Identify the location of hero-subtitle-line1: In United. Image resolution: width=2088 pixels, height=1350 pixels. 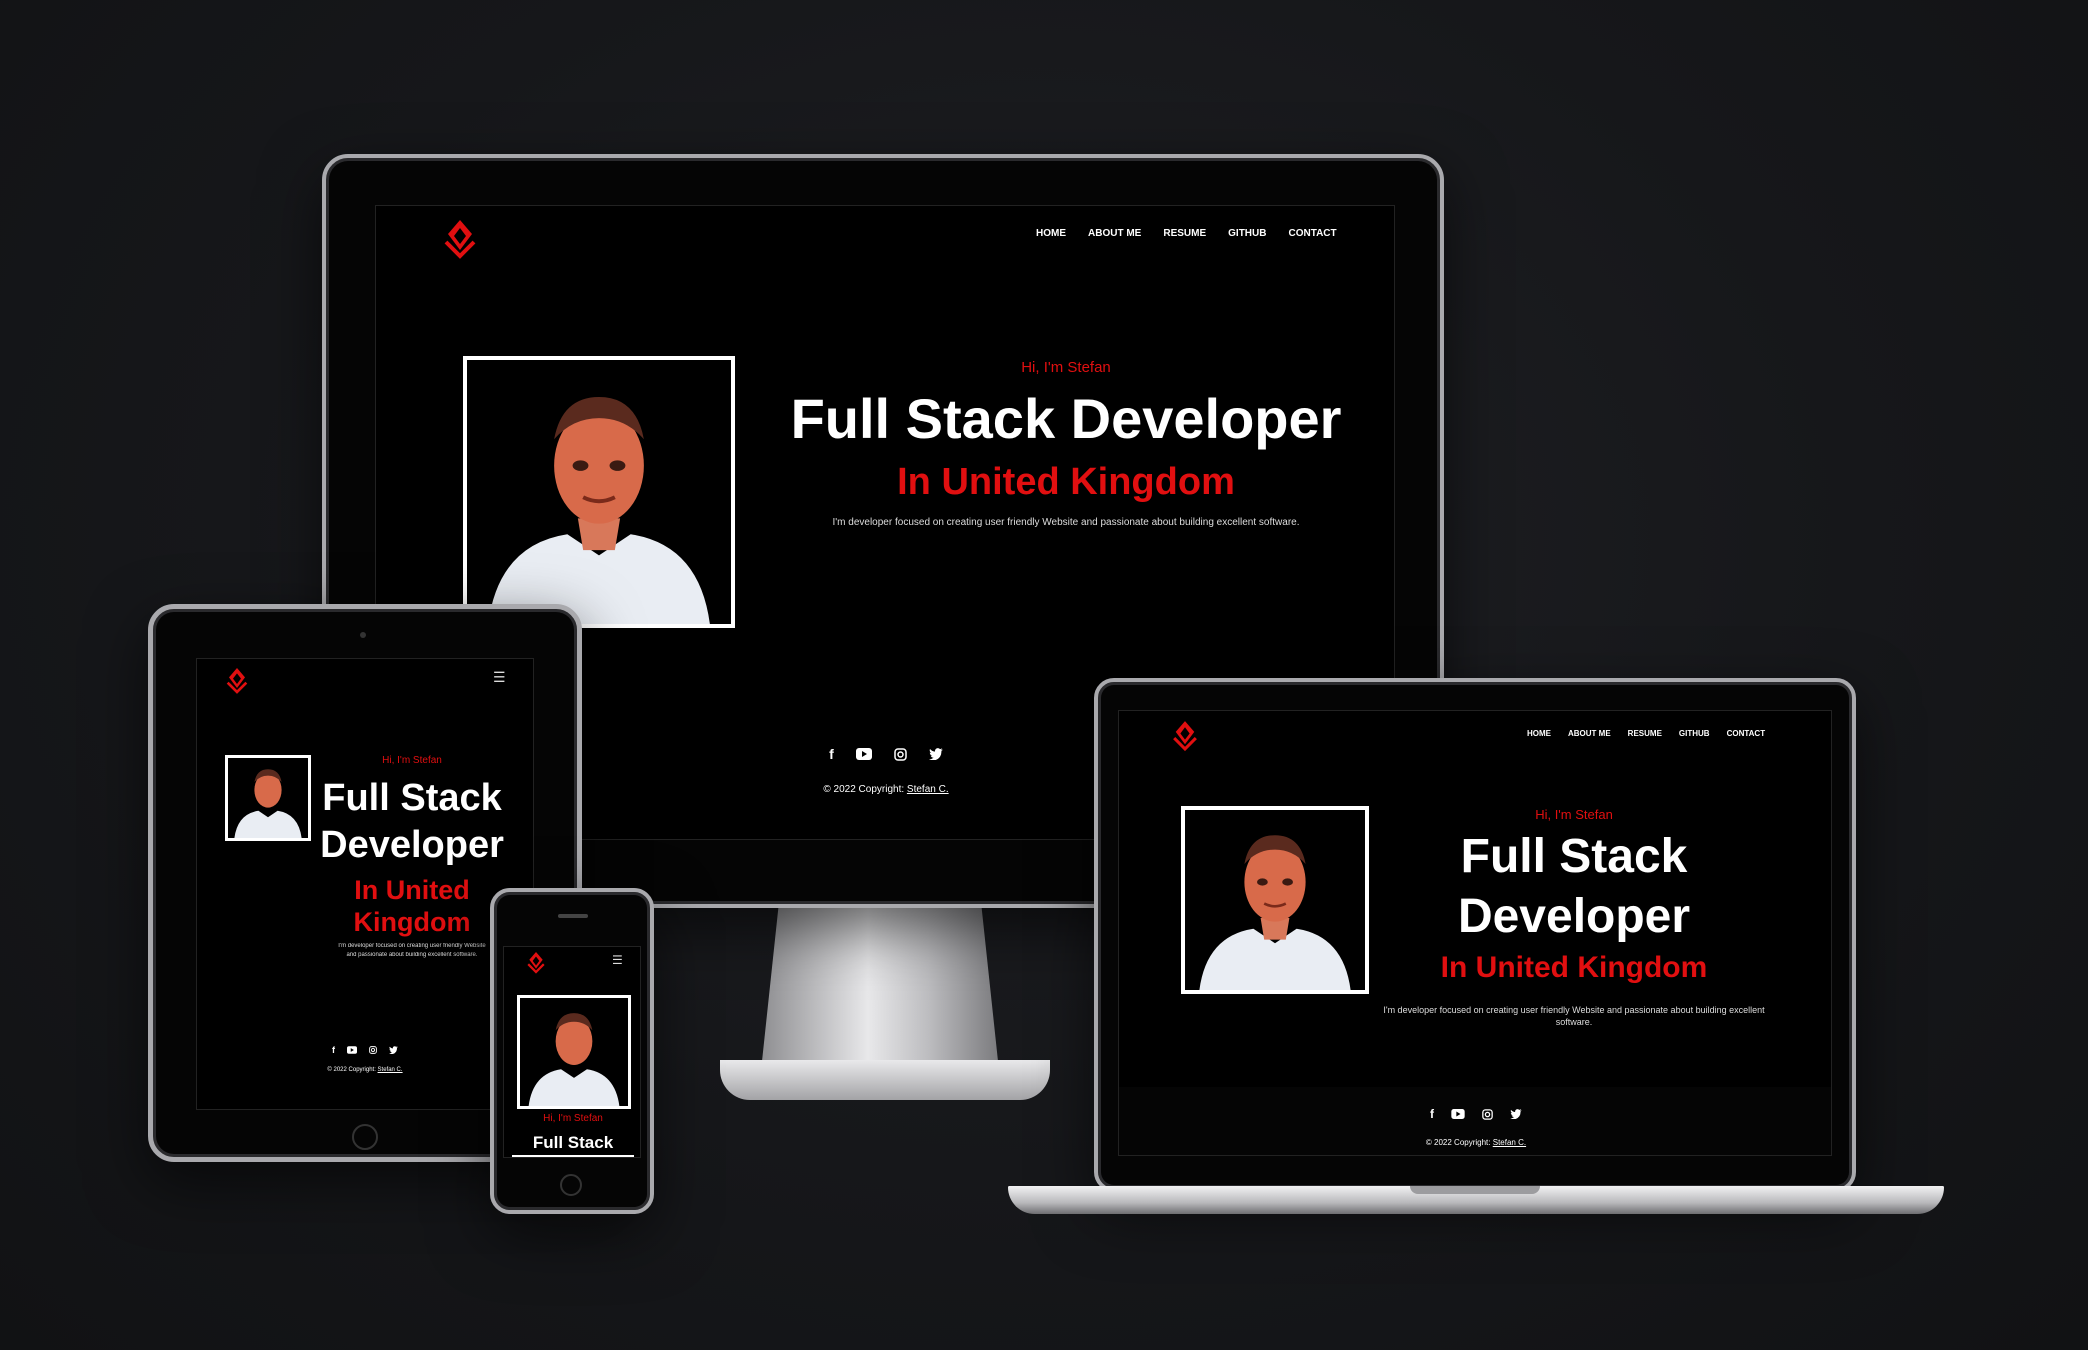
(412, 890).